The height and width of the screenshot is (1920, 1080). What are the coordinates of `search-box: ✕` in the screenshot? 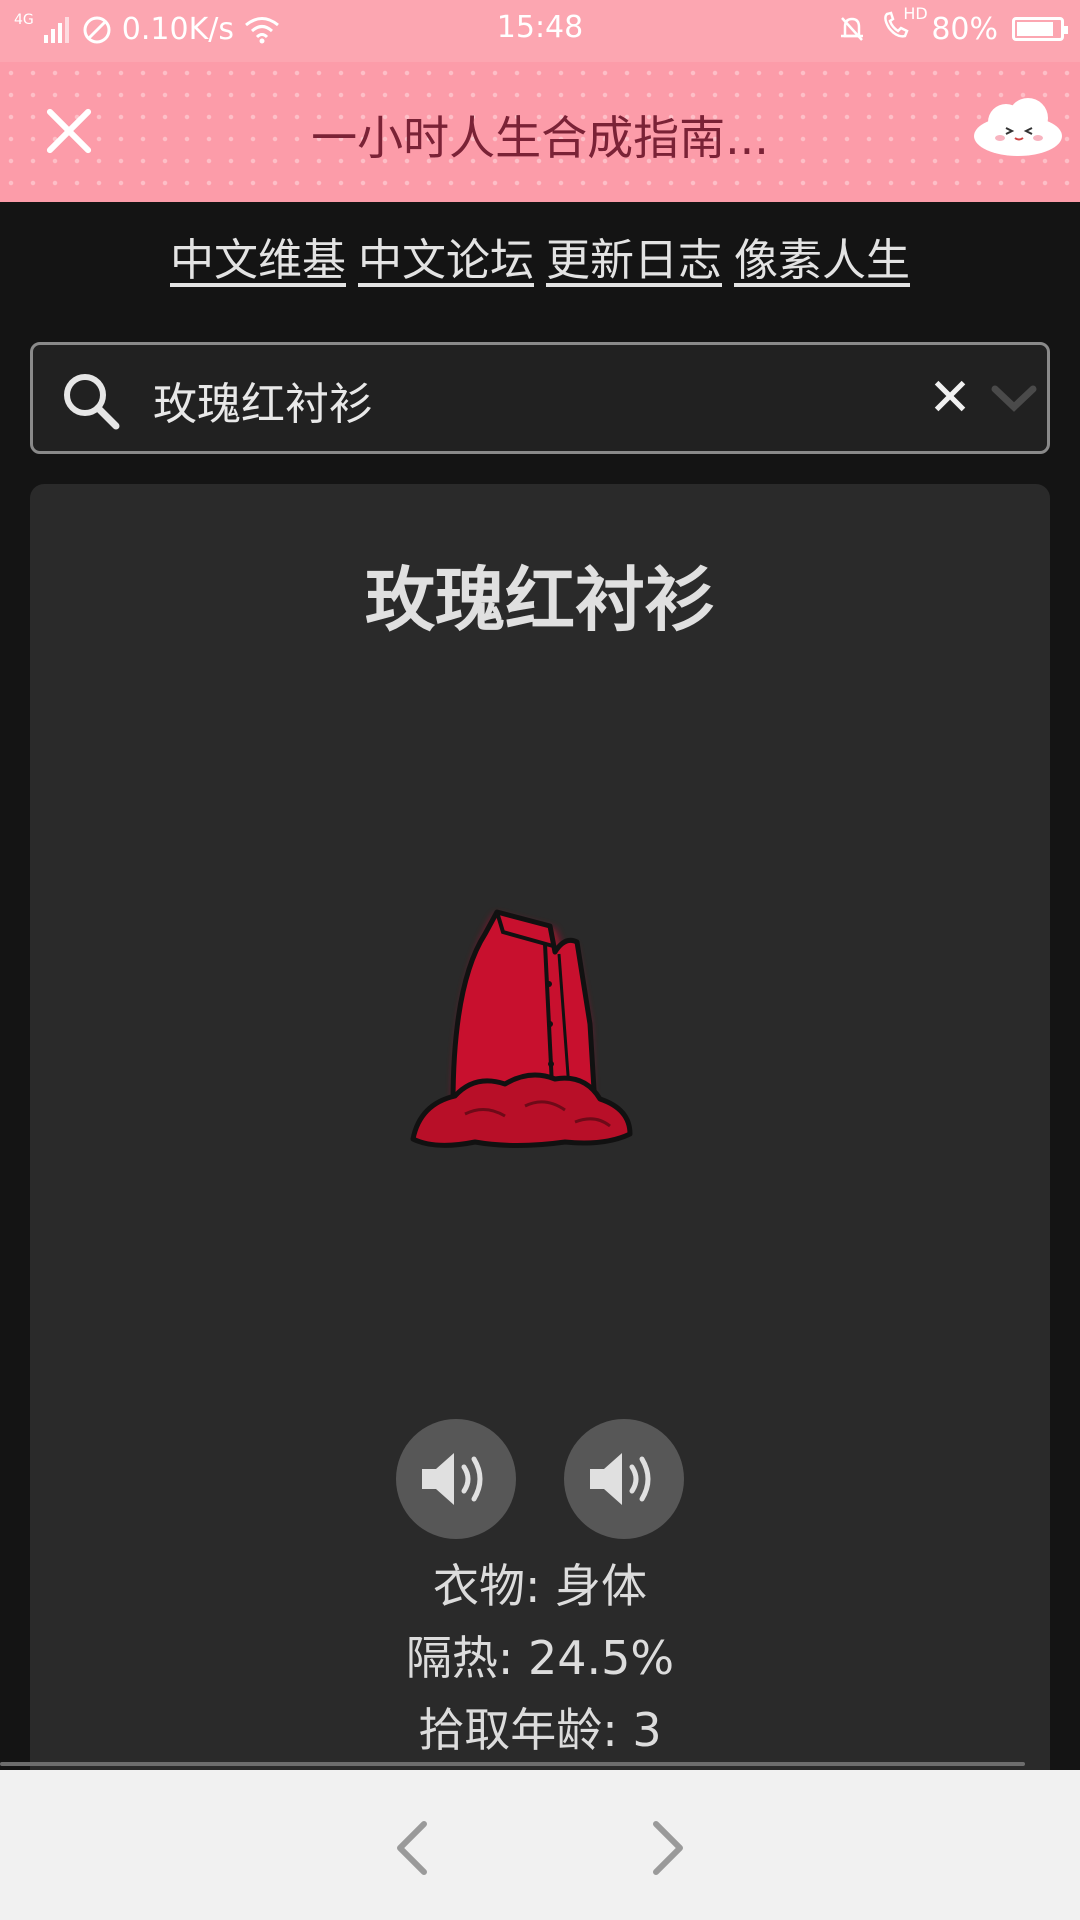 It's located at (540, 398).